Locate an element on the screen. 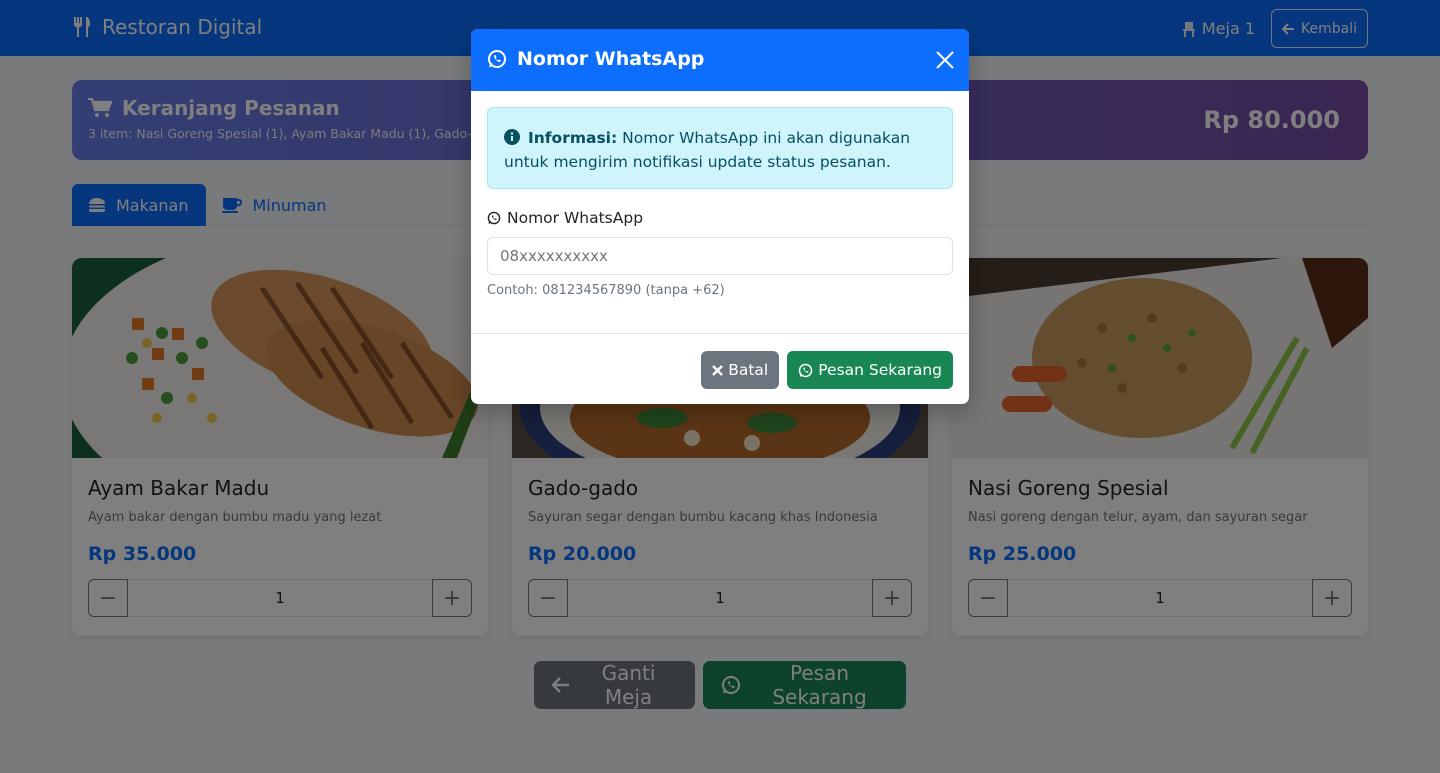 The height and width of the screenshot is (773, 1440). field-label-text: Nomor WhatsApp is located at coordinates (575, 218).